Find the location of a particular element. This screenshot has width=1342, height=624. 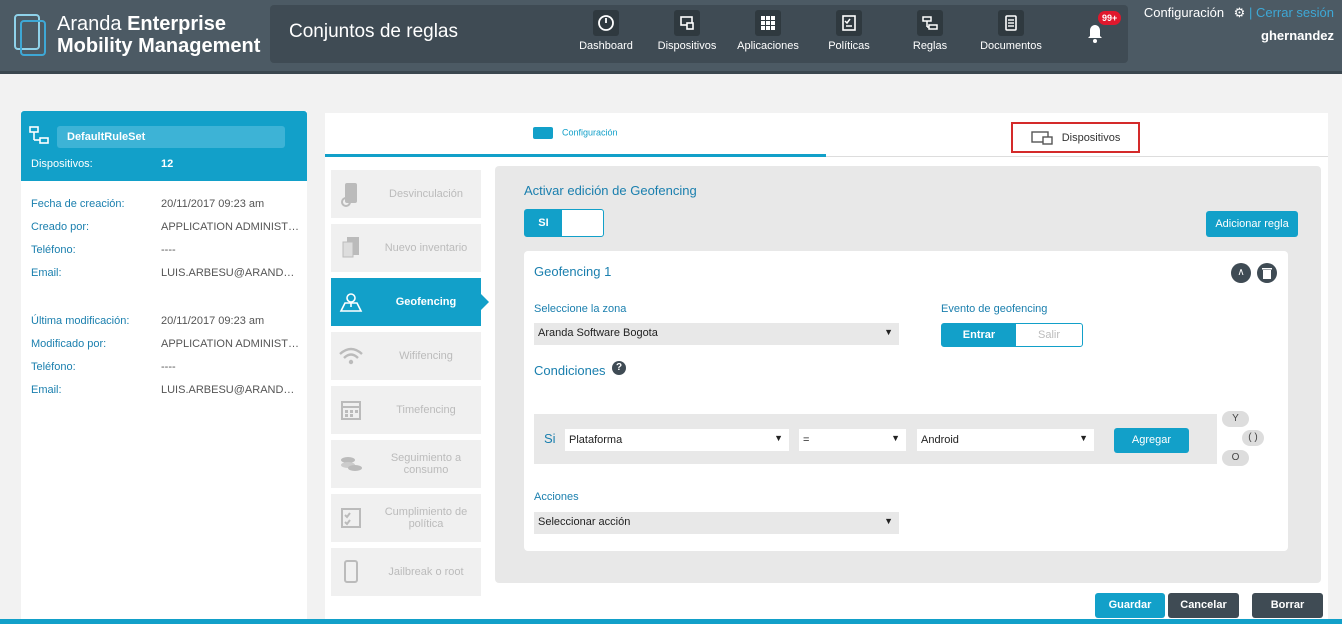

created-phone-value: ---- is located at coordinates (168, 250).